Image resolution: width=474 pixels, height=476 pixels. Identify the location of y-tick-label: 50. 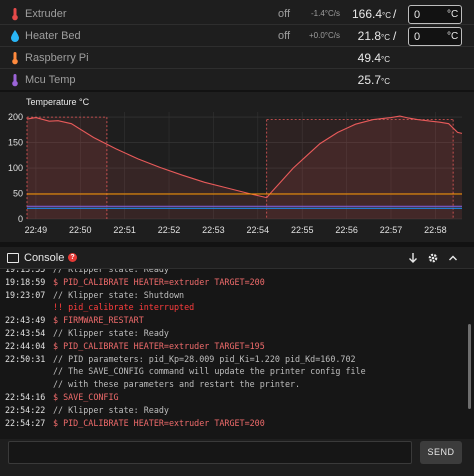
(18, 194).